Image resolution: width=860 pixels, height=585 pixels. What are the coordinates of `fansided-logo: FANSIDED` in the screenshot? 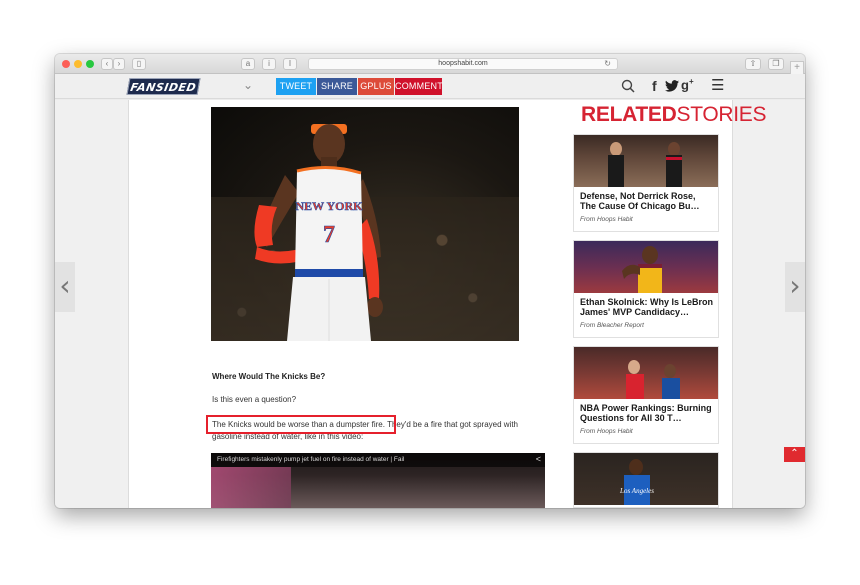 It's located at (163, 86).